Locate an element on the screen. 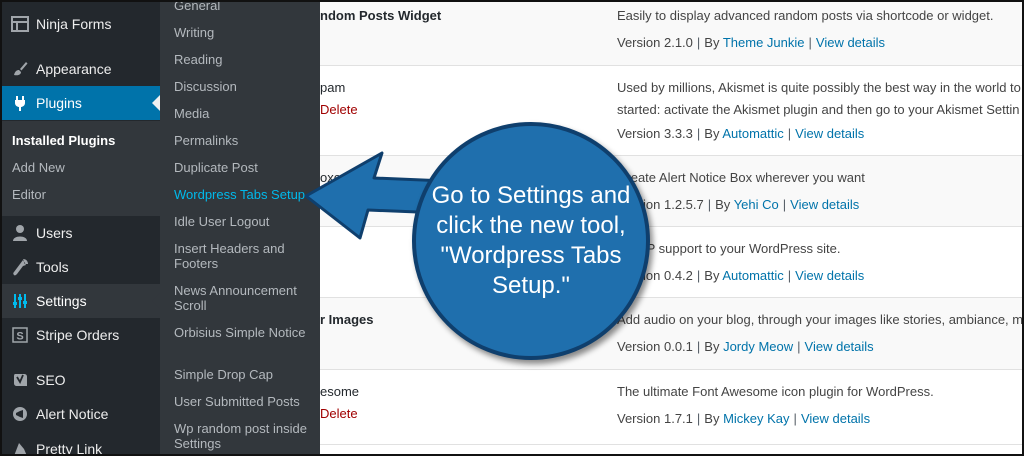 The height and width of the screenshot is (456, 1024). table-icon is located at coordinates (18, 24).